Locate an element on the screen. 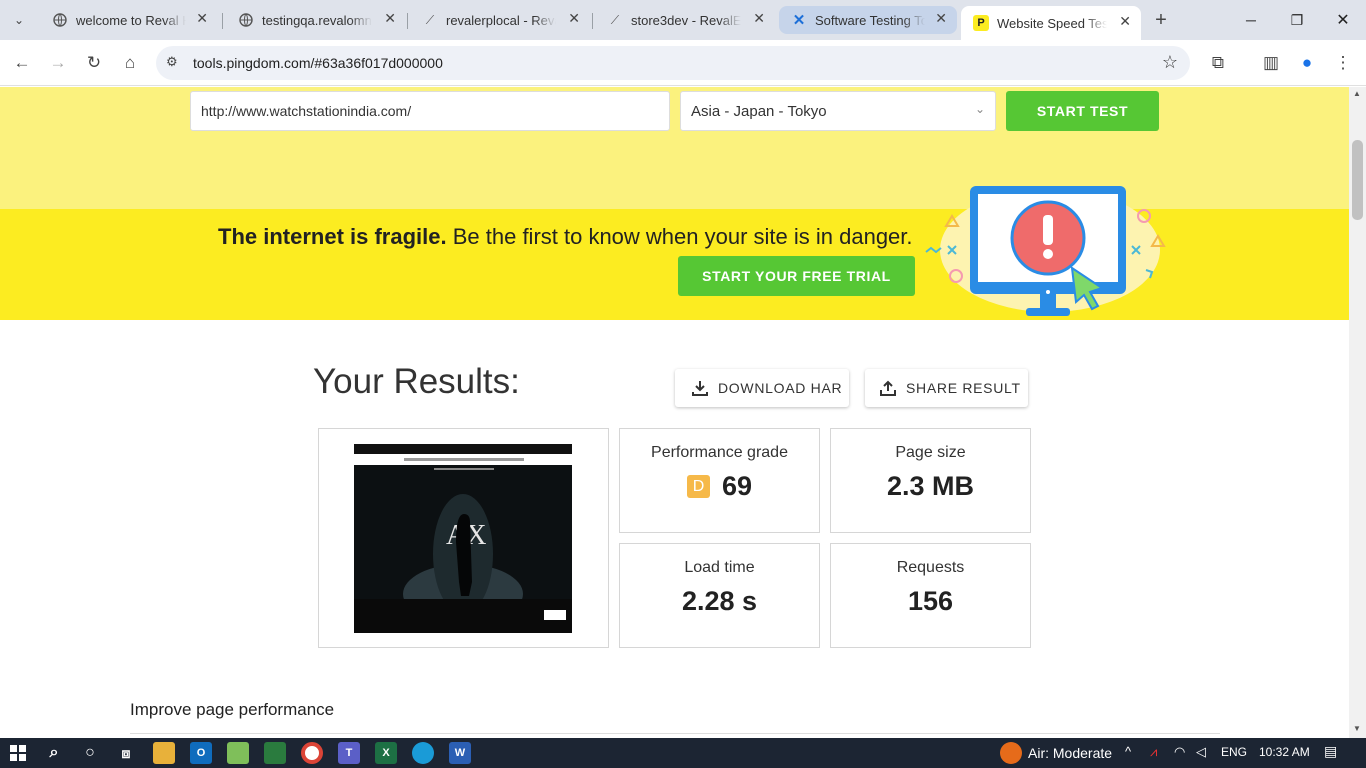 The height and width of the screenshot is (768, 1366). menu-kebab-icon: ⋮ is located at coordinates (1343, 63).